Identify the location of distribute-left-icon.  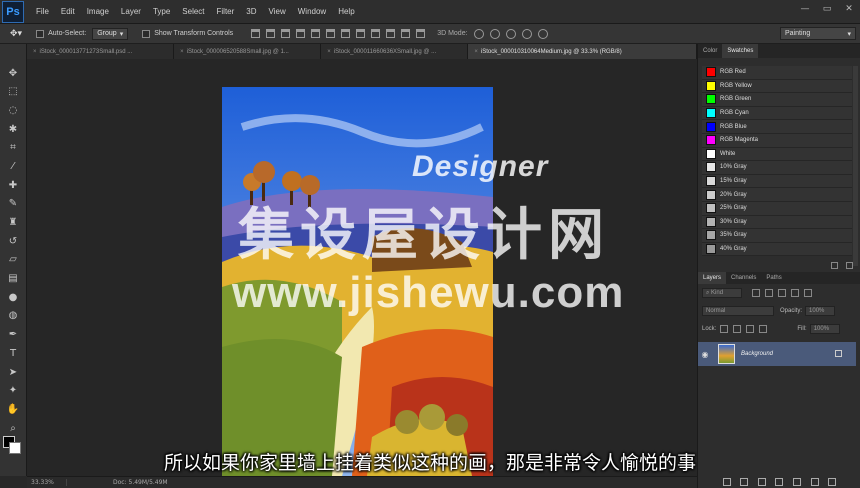
(391, 33).